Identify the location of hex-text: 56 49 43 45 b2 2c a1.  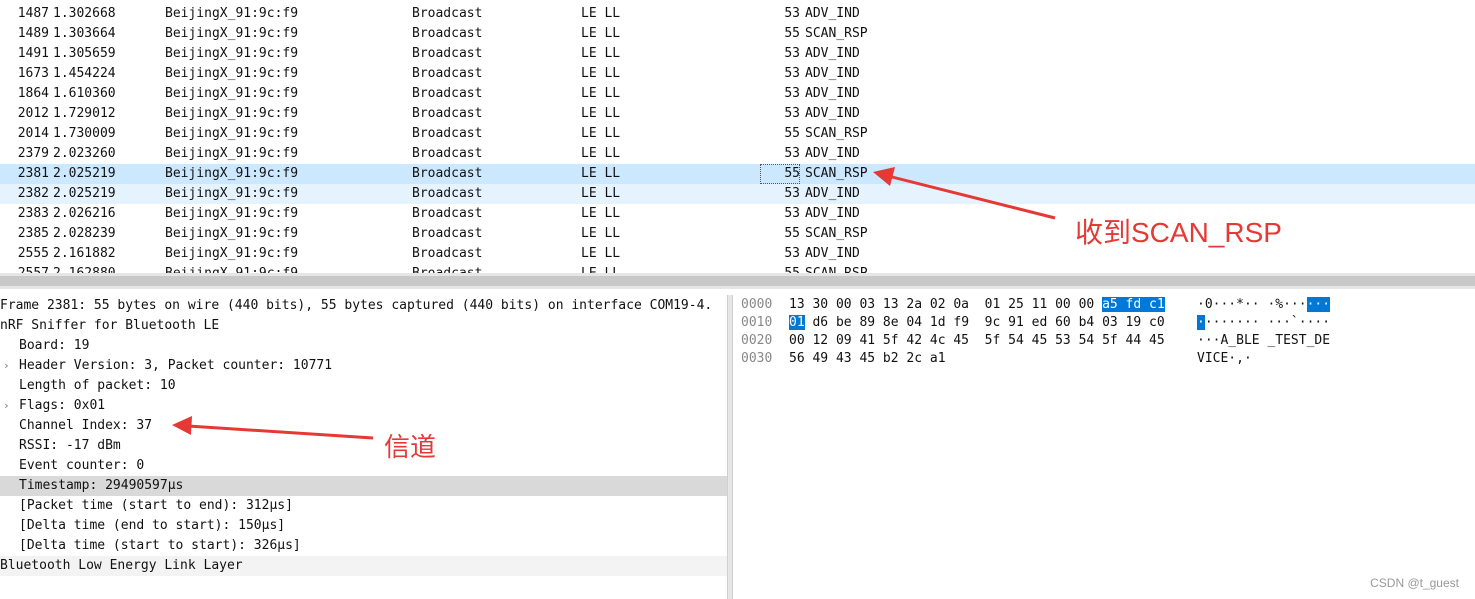
(867, 358).